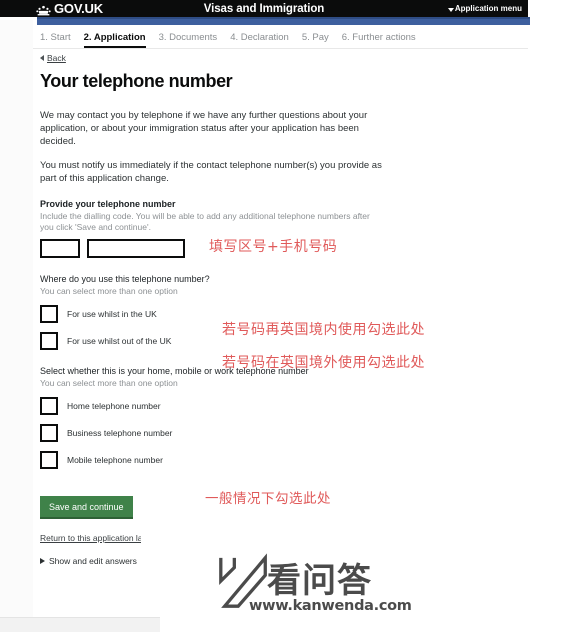  I want to click on back-link: Back, so click(240, 58).